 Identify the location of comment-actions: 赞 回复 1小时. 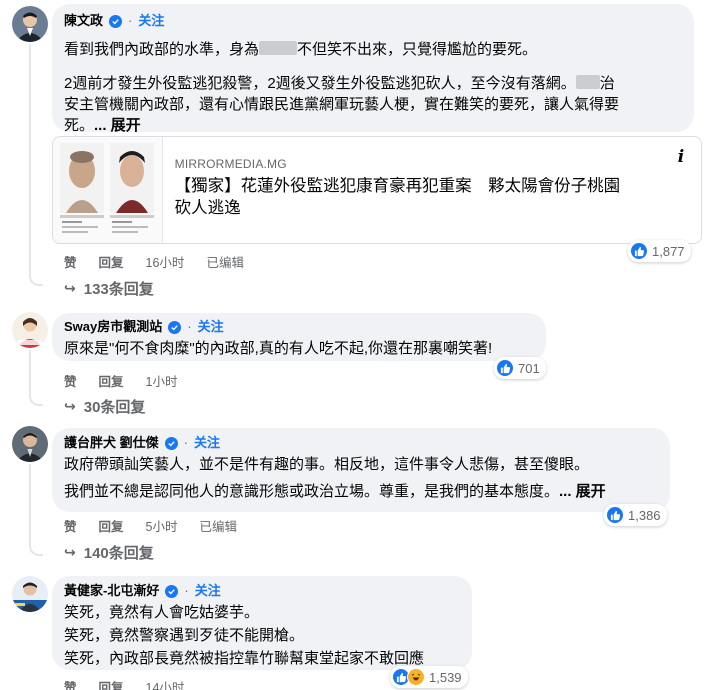
(131, 380).